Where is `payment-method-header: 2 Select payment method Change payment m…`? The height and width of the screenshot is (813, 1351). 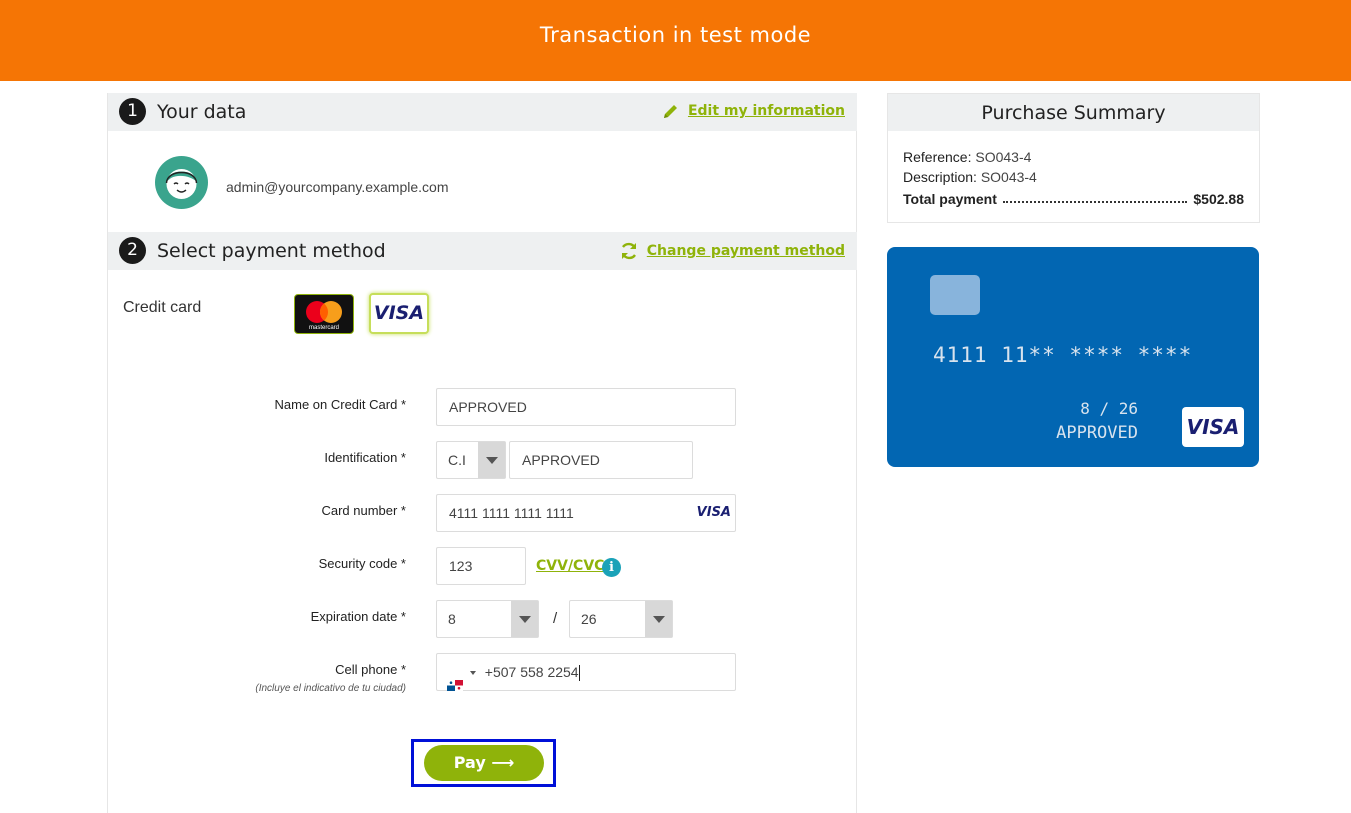 payment-method-header: 2 Select payment method Change payment m… is located at coordinates (482, 251).